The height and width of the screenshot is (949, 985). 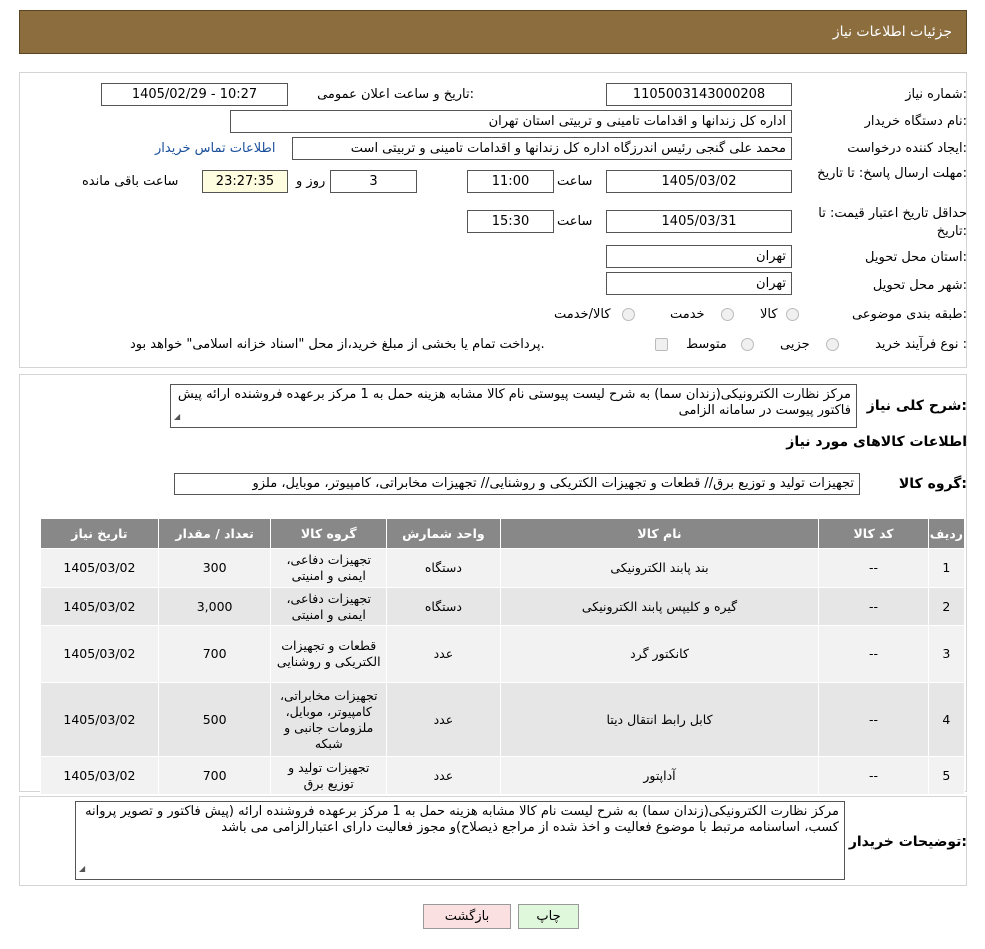 I want to click on need-number-label: شماره نیاز:, so click(x=936, y=94).